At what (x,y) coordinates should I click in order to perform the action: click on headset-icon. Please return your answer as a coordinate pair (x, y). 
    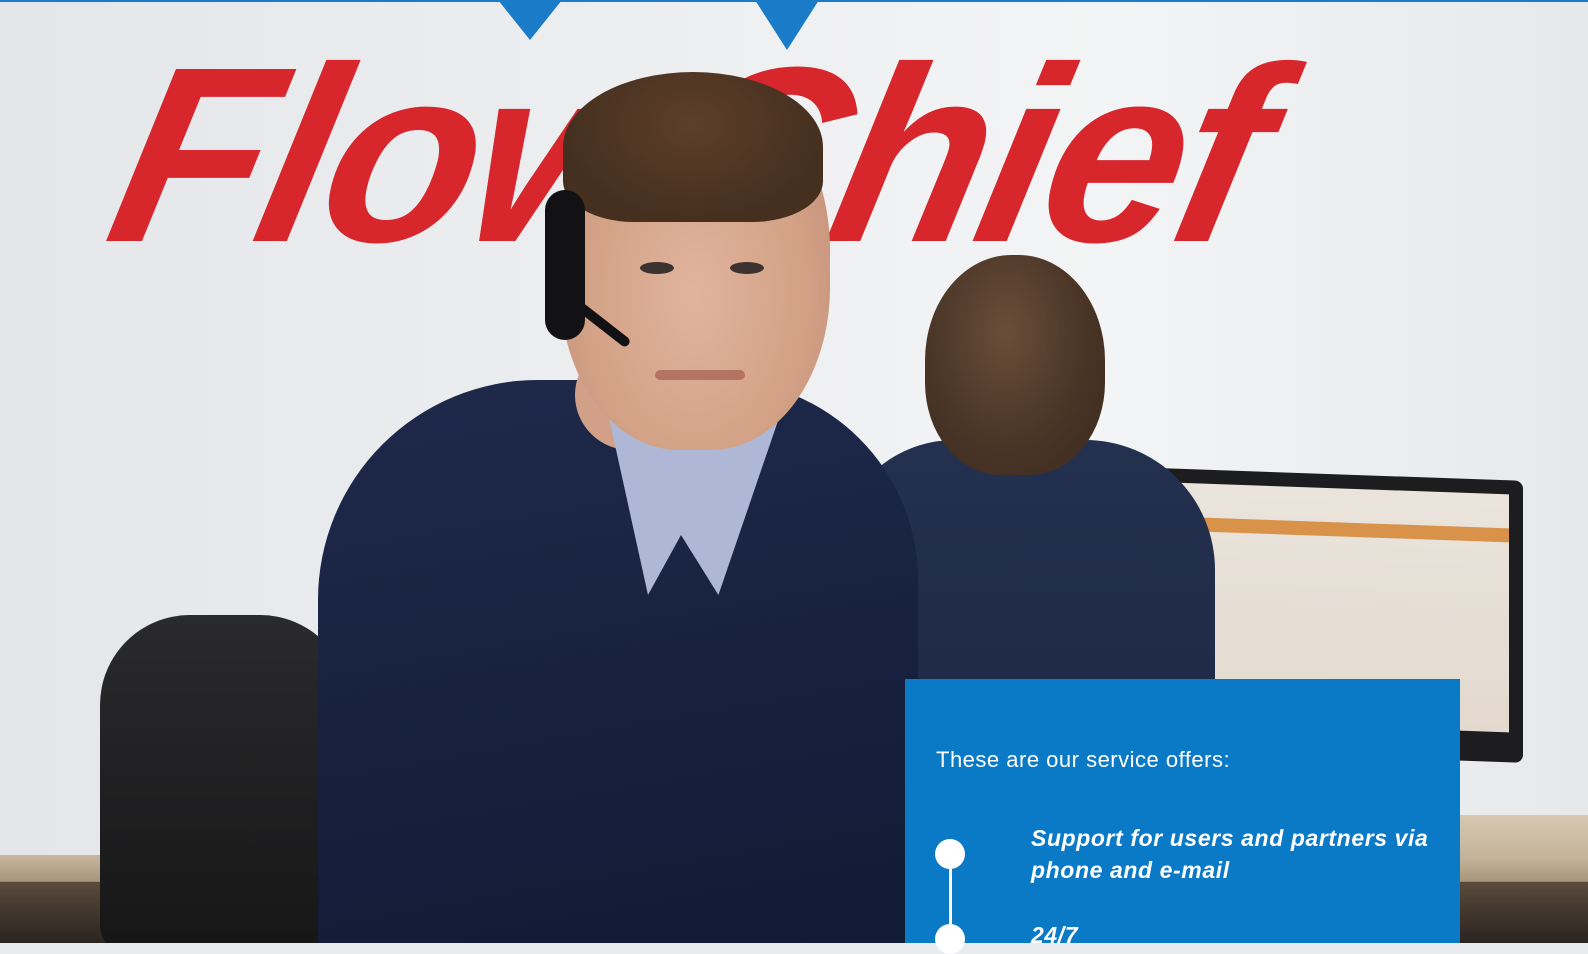
    Looking at the image, I should click on (565, 265).